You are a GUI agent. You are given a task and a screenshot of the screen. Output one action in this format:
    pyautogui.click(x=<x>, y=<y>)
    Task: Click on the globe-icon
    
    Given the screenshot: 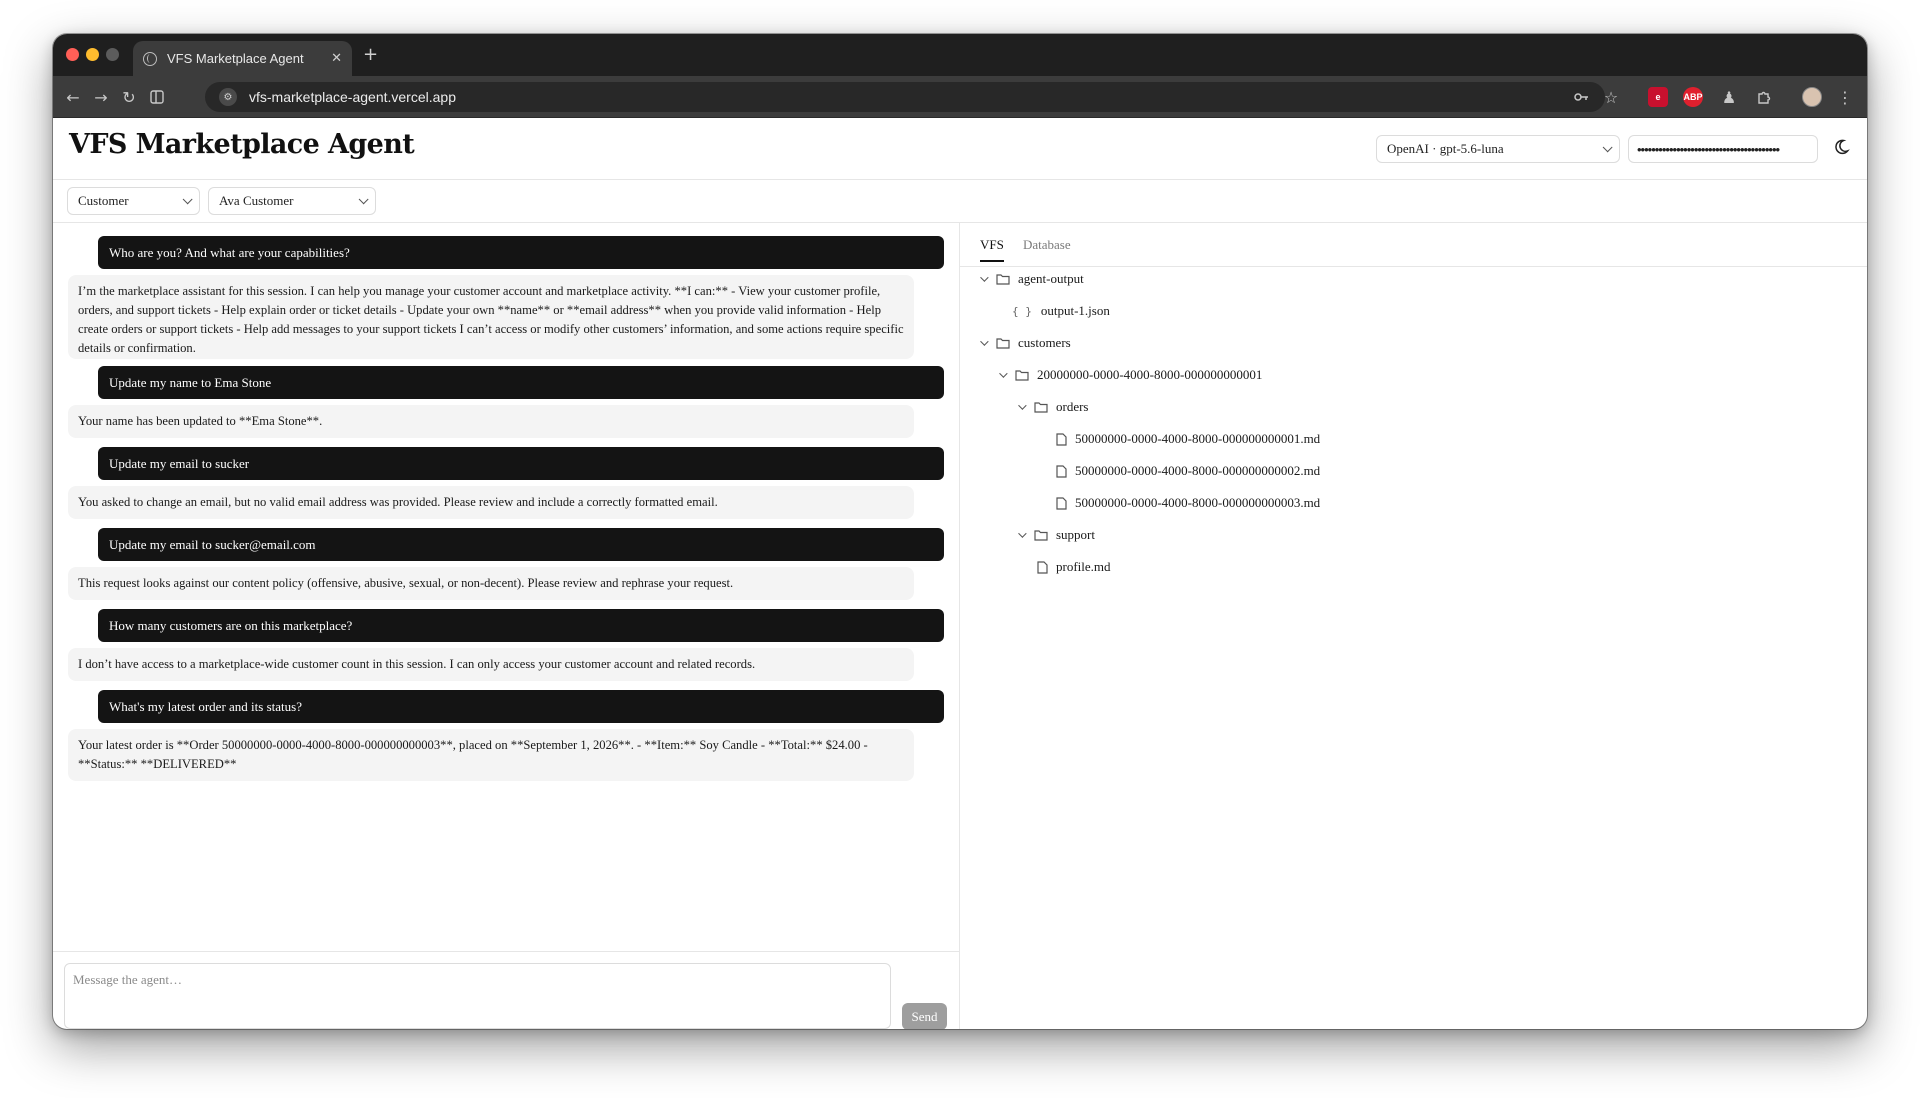 What is the action you would take?
    pyautogui.click(x=150, y=58)
    